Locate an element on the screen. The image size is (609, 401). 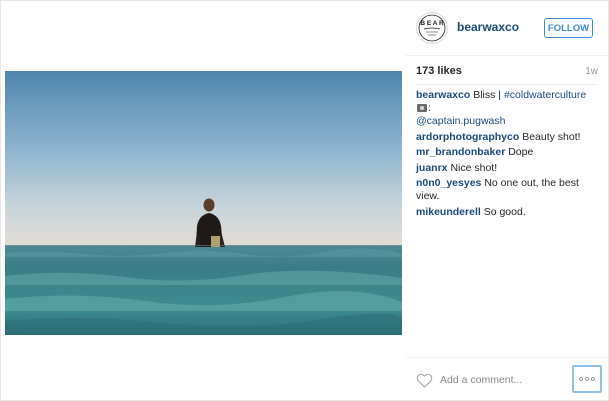
comment-text: Beauty shot! is located at coordinates (551, 136).